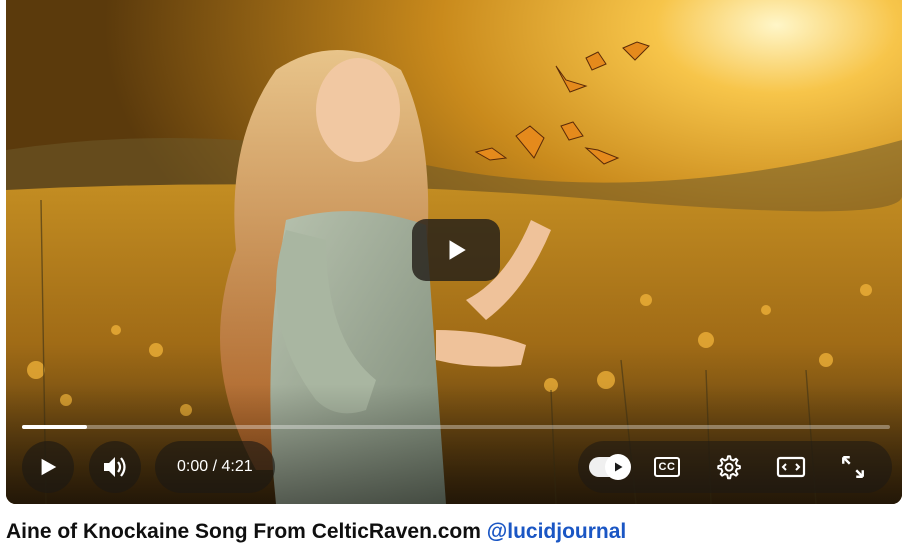  Describe the element at coordinates (618, 467) in the screenshot. I see `autoplay-toggle-icon` at that location.